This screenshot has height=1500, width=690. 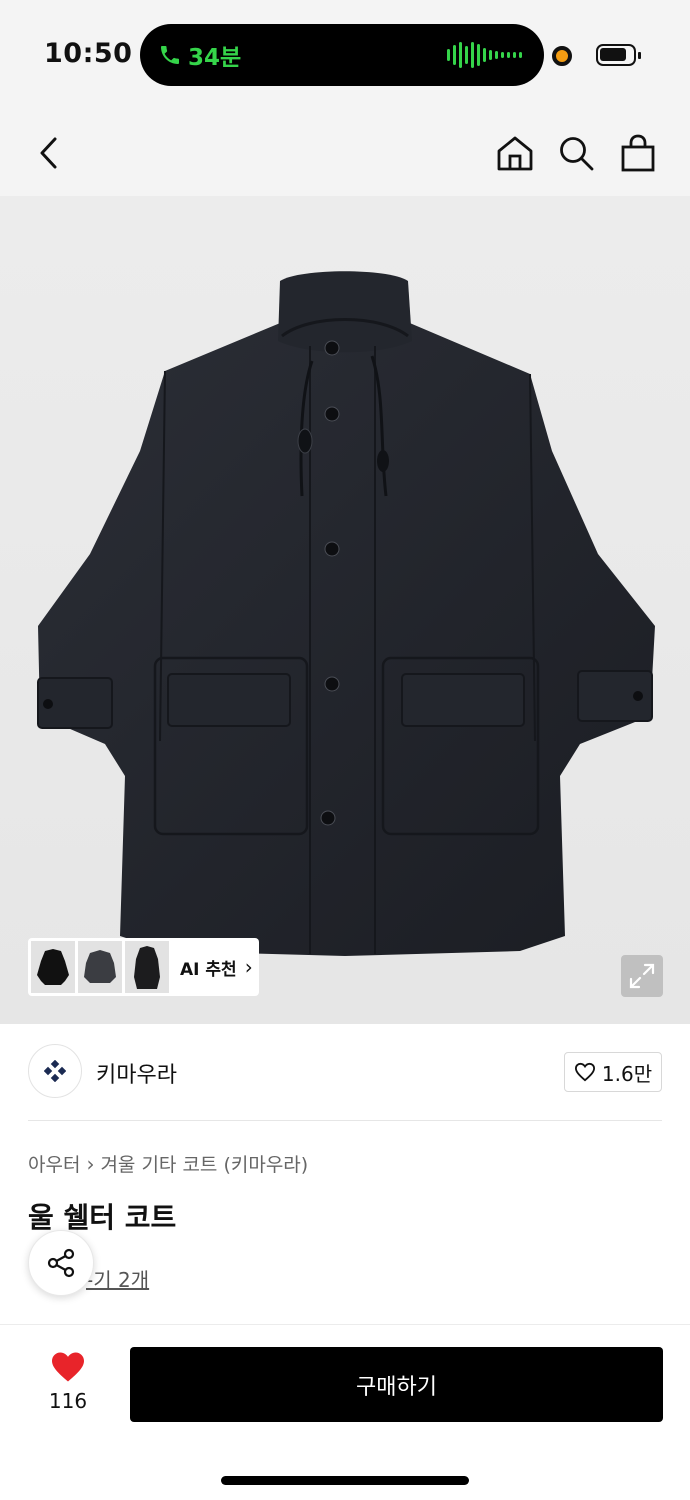 What do you see at coordinates (345, 153) in the screenshot?
I see `top-navigation` at bounding box center [345, 153].